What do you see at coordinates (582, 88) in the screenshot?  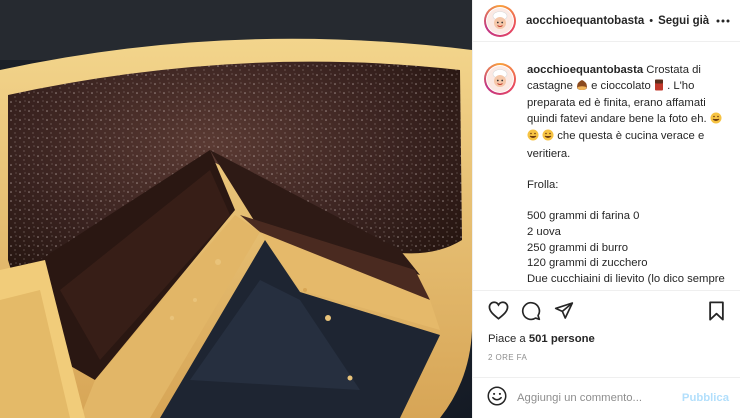 I see `chestnut-emoji` at bounding box center [582, 88].